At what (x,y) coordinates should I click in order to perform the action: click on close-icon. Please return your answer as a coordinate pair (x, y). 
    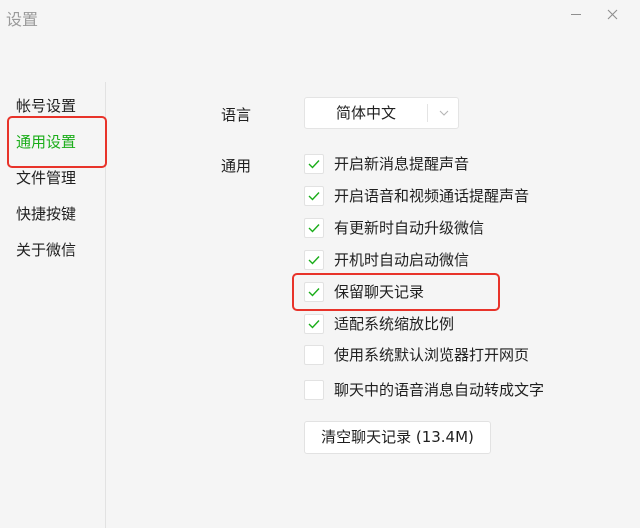
    Looking at the image, I should click on (612, 14).